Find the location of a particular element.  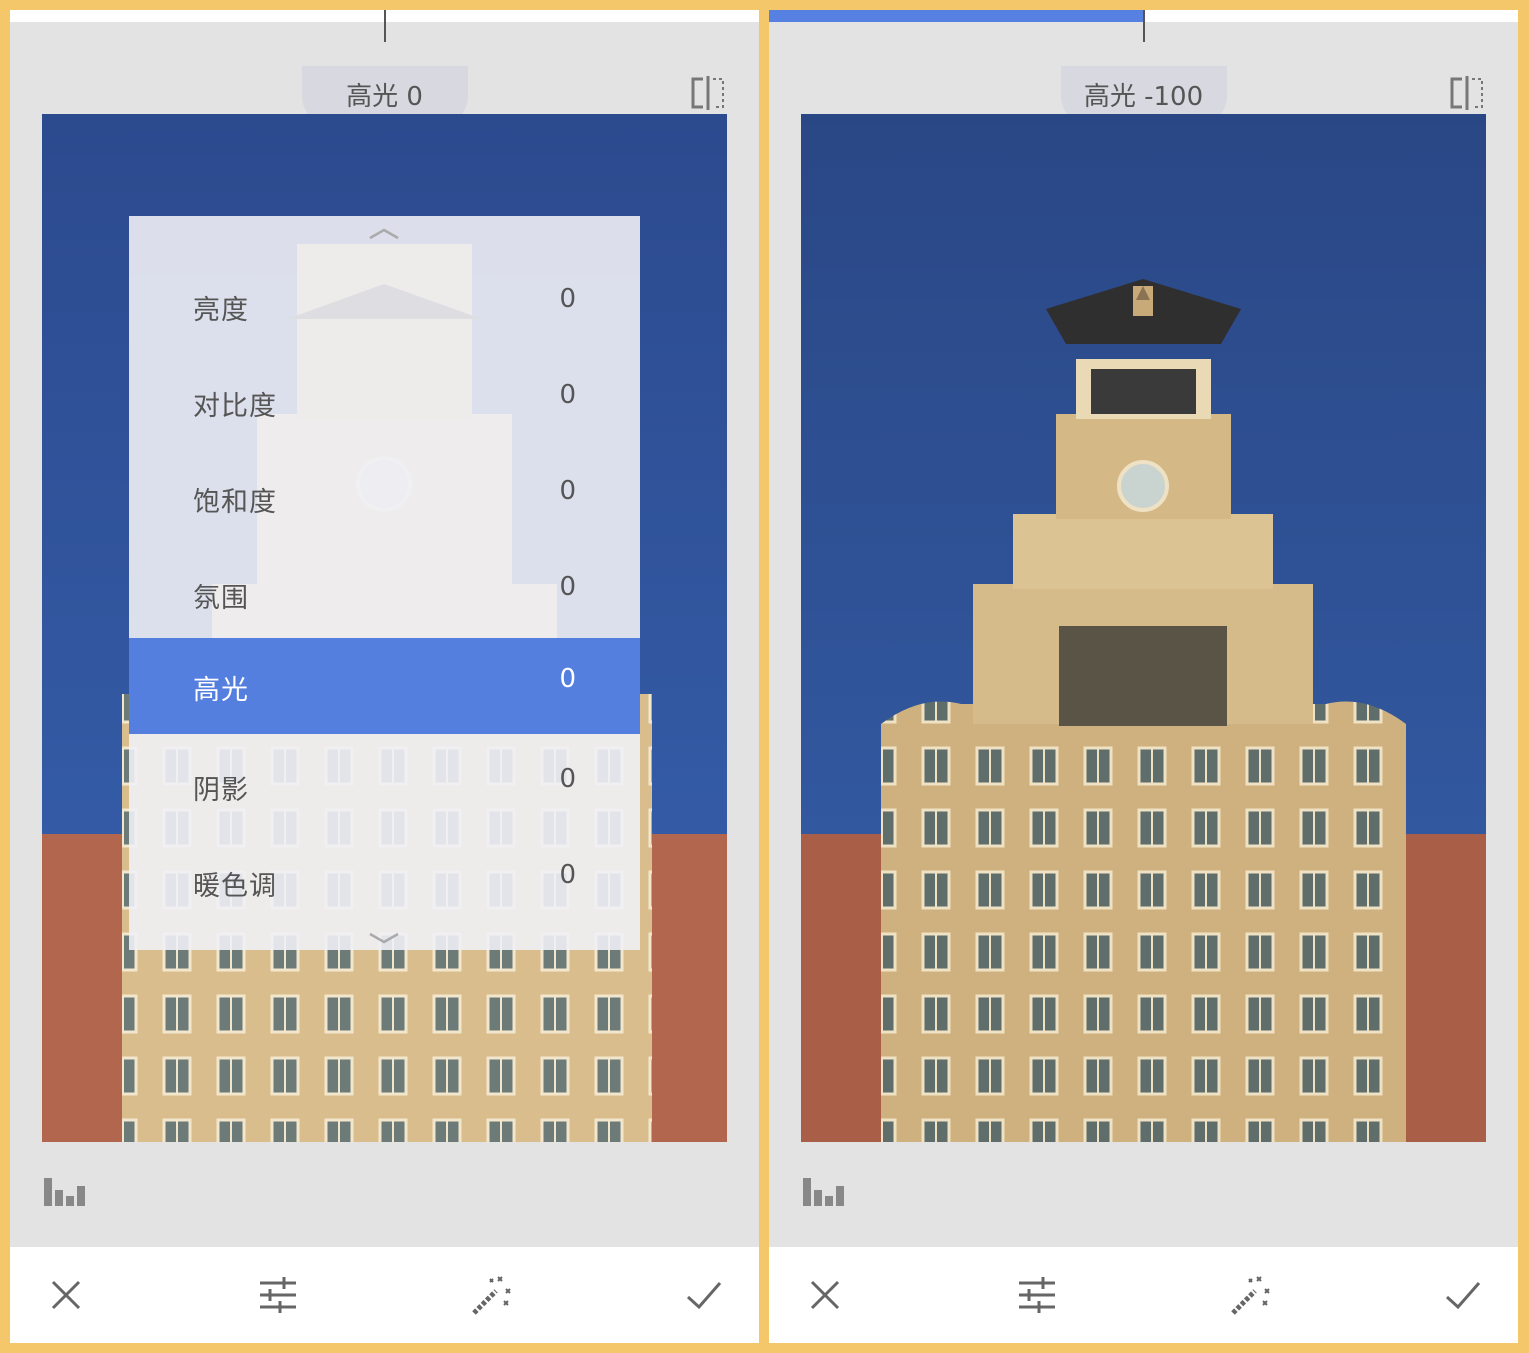

menu-item-saturation: 饱和度 0 is located at coordinates (384, 498).